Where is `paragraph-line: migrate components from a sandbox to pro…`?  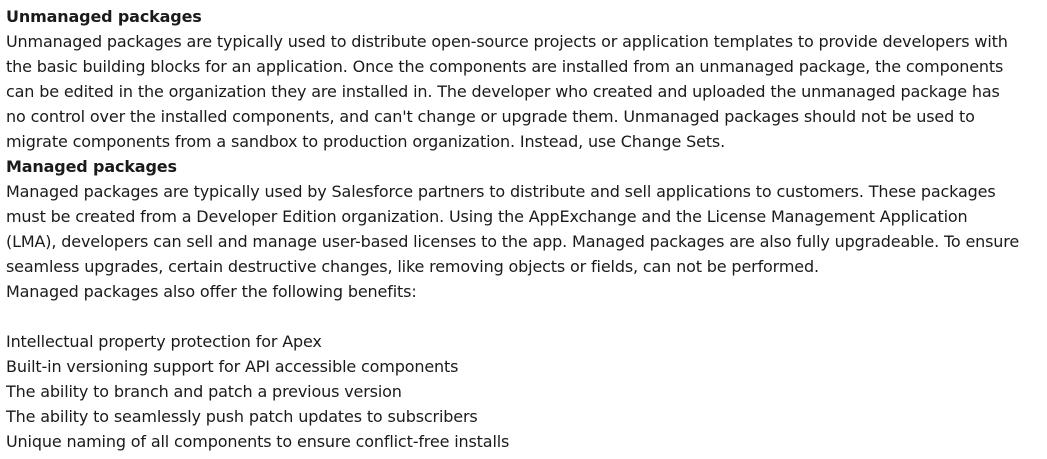
paragraph-line: migrate components from a sandbox to pro… is located at coordinates (366, 141).